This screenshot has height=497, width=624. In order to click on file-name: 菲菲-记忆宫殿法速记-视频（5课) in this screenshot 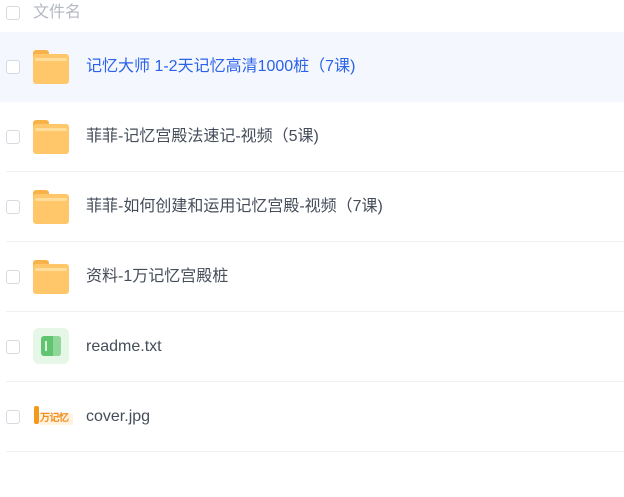, I will do `click(202, 137)`.